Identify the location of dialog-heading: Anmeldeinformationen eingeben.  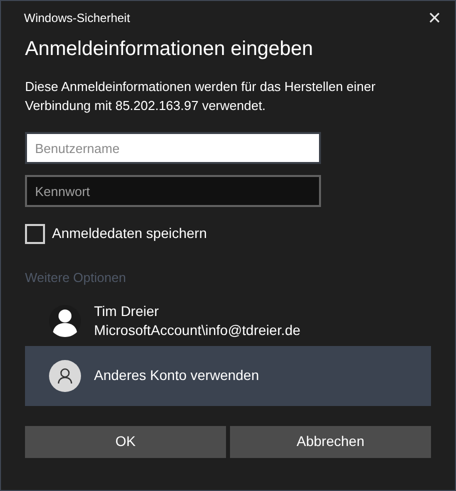
(169, 49).